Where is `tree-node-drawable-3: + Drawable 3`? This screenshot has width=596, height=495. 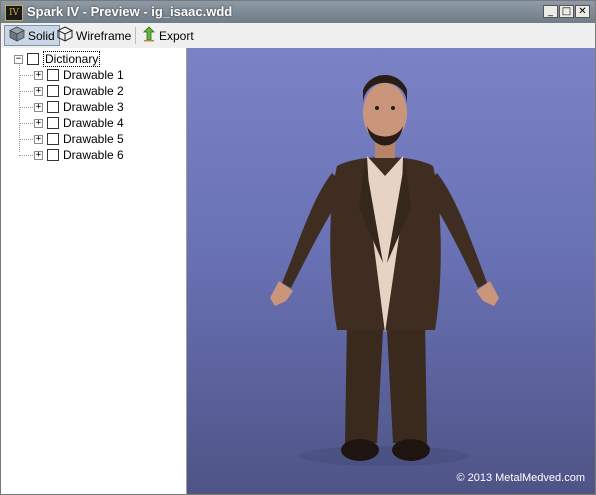 tree-node-drawable-3: + Drawable 3 is located at coordinates (79, 107).